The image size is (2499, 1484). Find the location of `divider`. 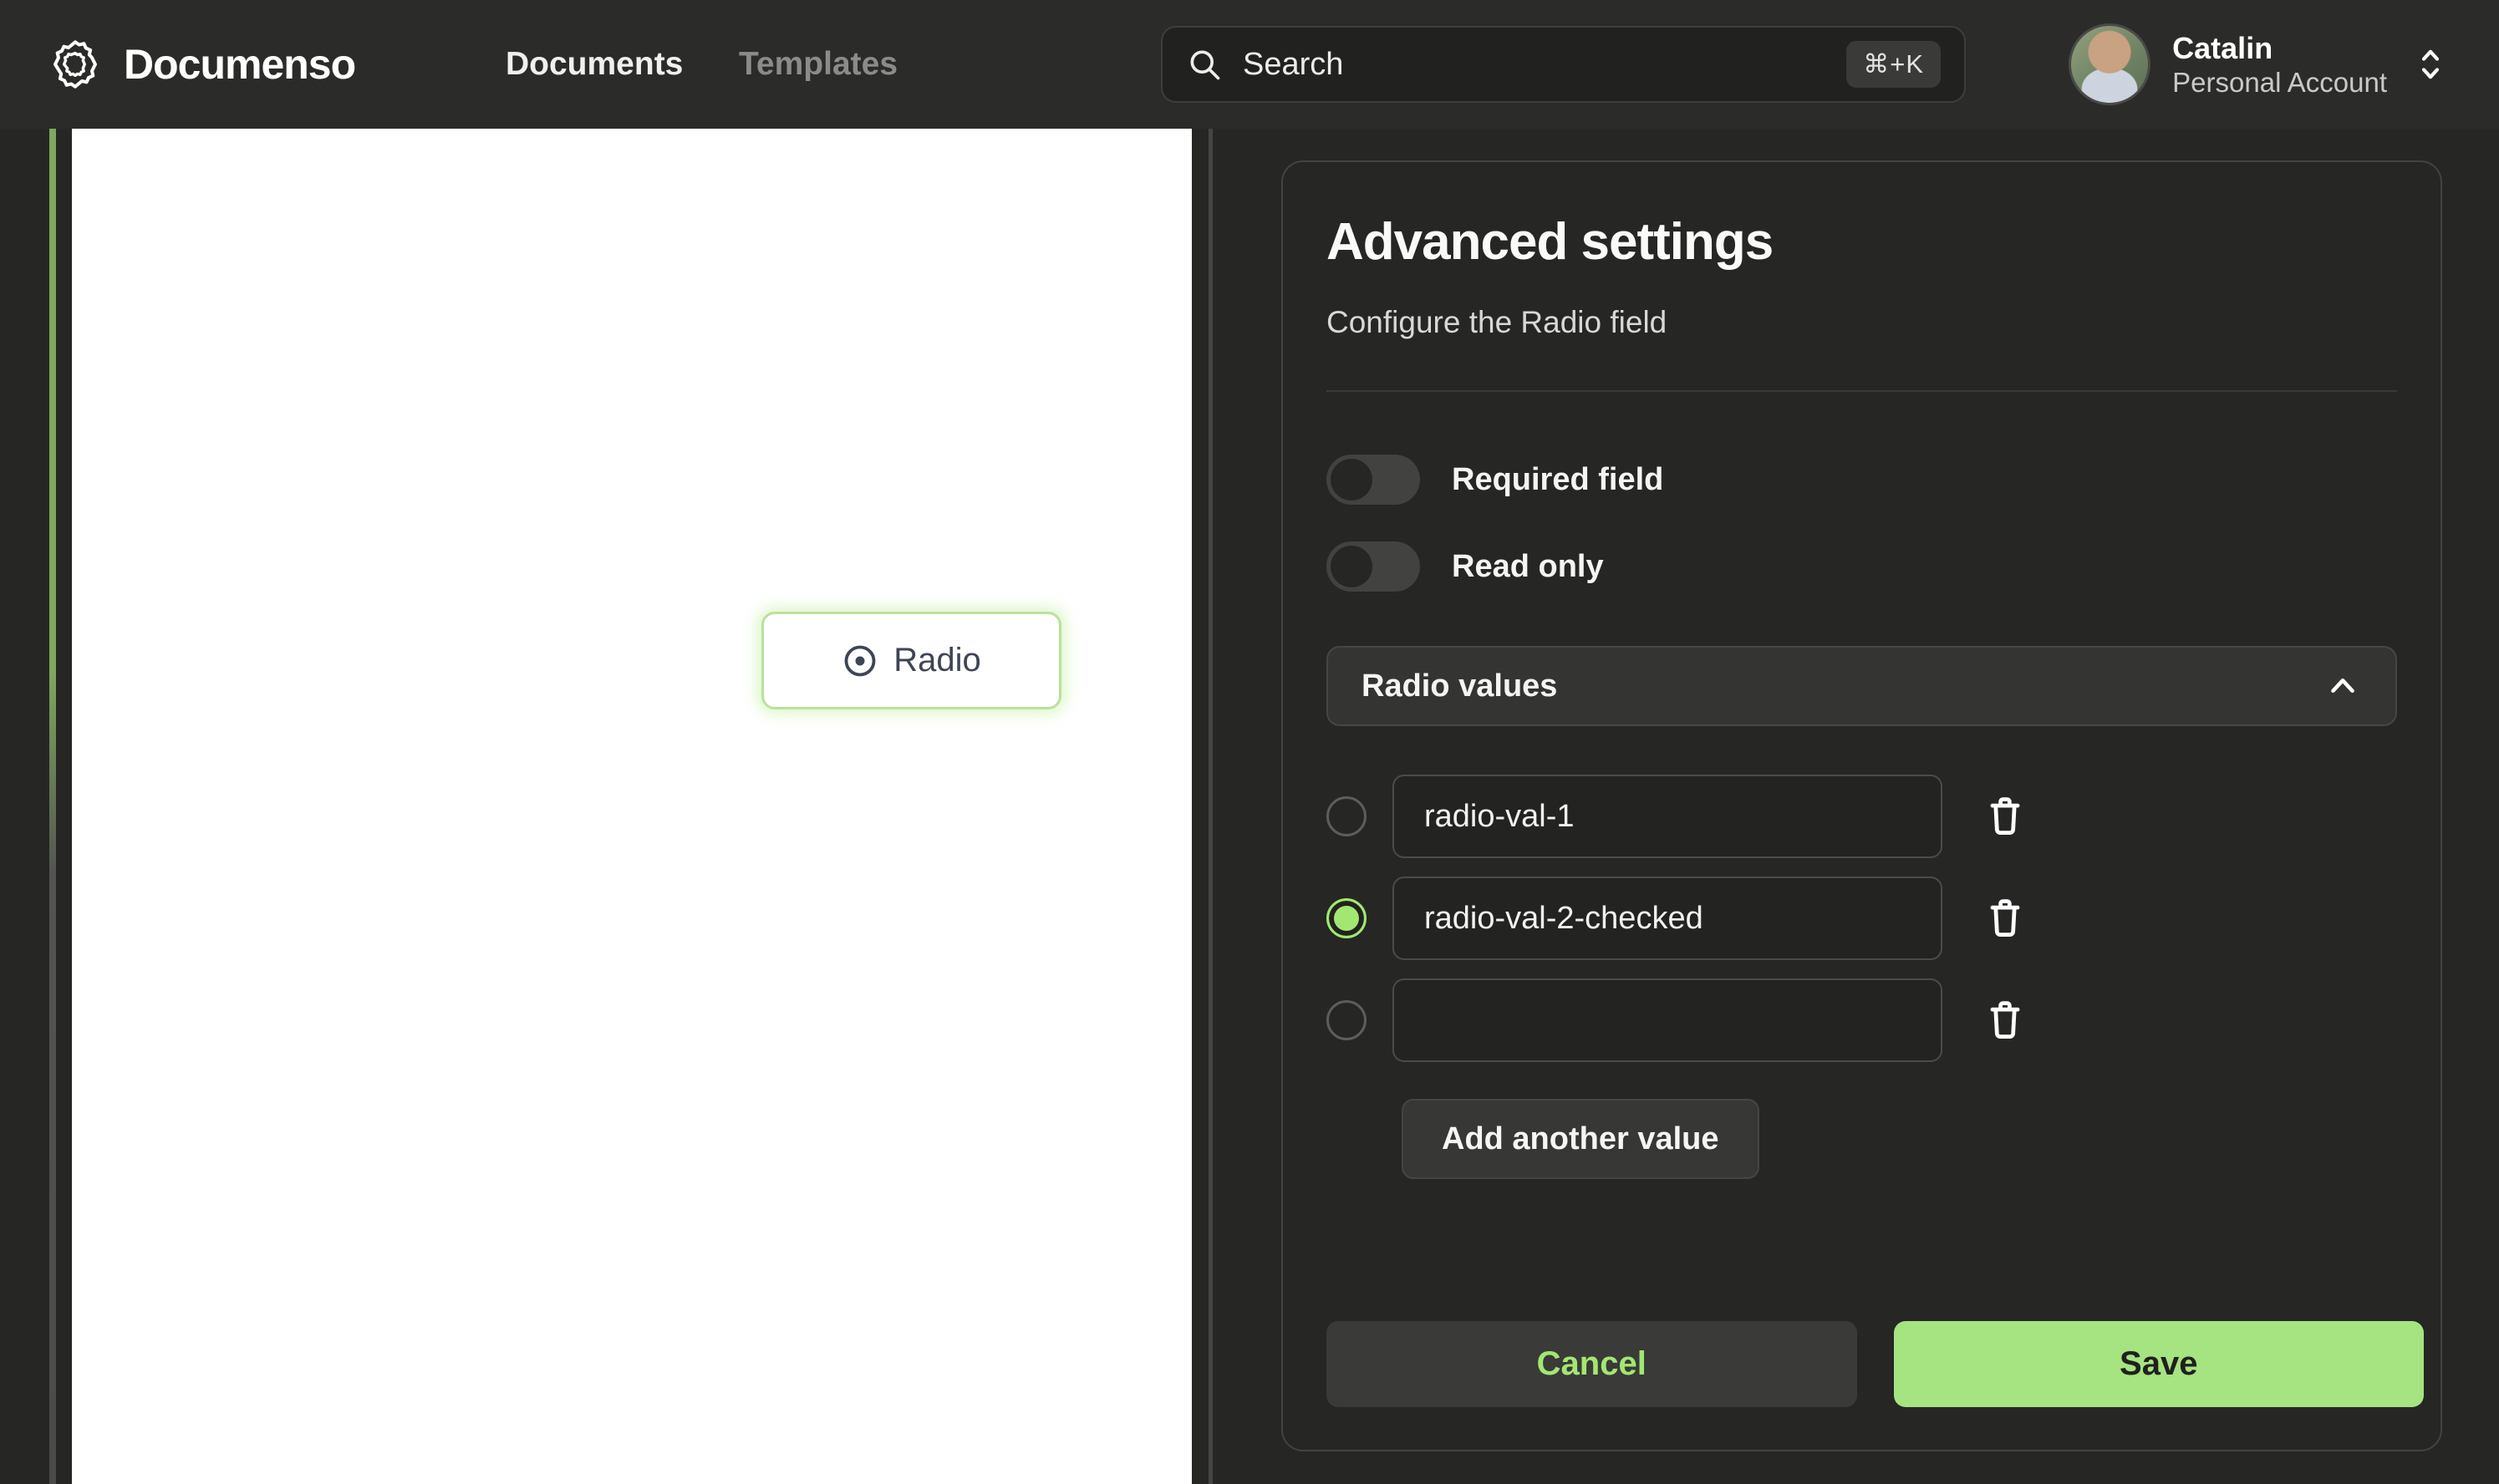

divider is located at coordinates (1861, 391).